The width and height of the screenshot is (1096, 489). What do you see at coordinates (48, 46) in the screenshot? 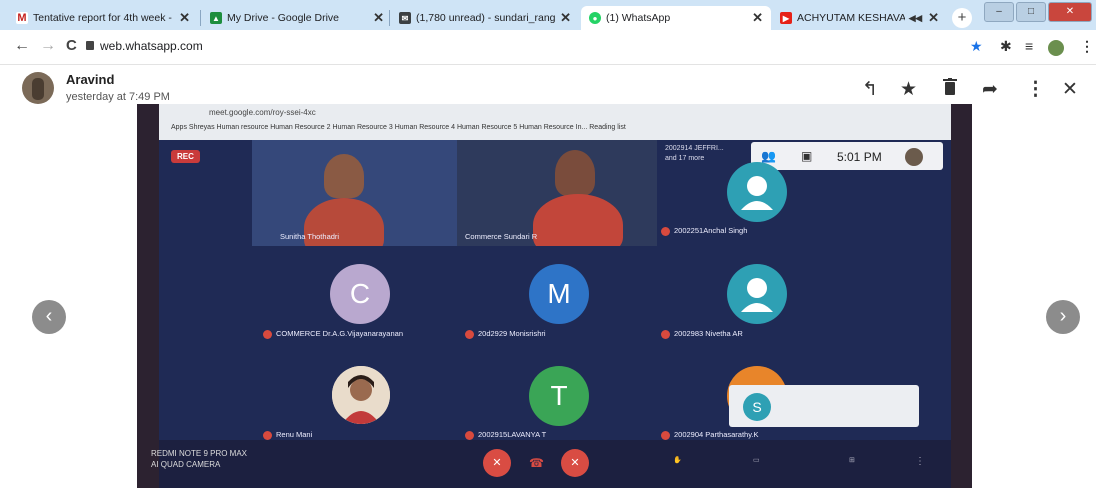
I see `forward-nav-icon: →` at bounding box center [48, 46].